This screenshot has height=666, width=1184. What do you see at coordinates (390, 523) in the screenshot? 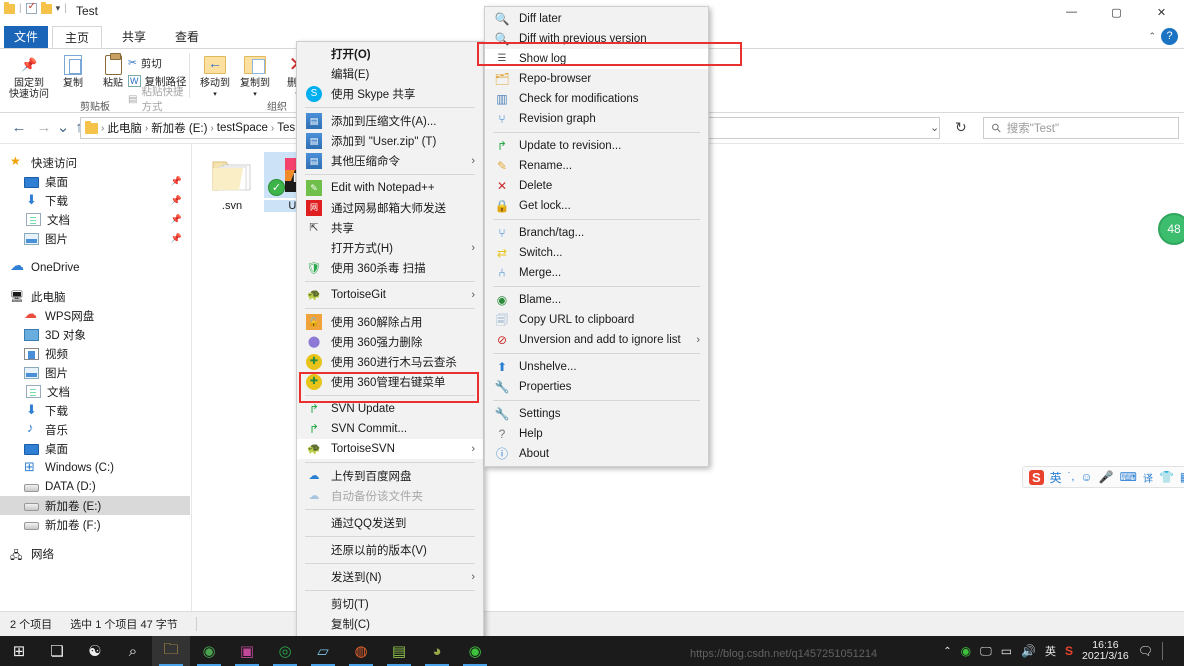
I see `menu-item-send-via-qq: 通过QQ发送到` at bounding box center [390, 523].